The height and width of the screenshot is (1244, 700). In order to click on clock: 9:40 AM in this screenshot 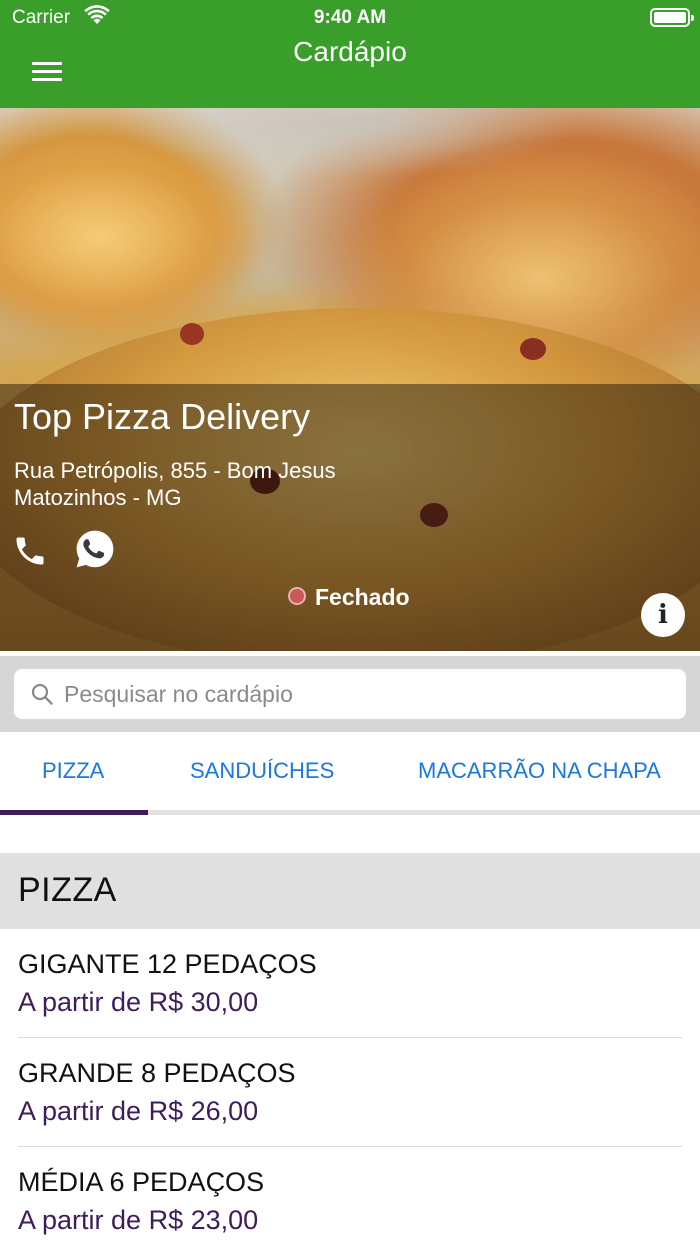, I will do `click(350, 17)`.